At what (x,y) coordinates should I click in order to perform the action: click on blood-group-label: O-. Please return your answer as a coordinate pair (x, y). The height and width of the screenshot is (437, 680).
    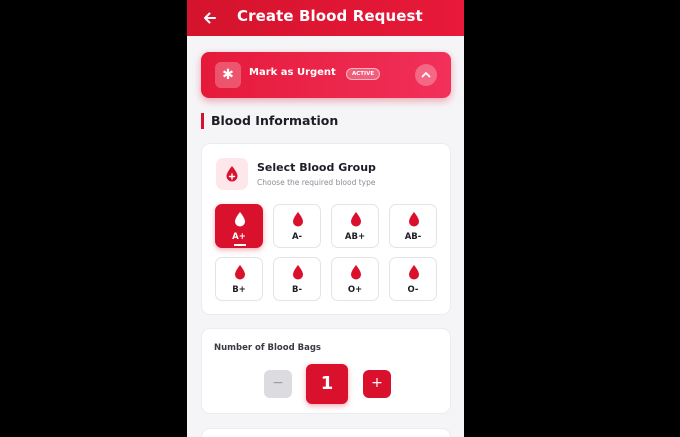
    Looking at the image, I should click on (413, 290).